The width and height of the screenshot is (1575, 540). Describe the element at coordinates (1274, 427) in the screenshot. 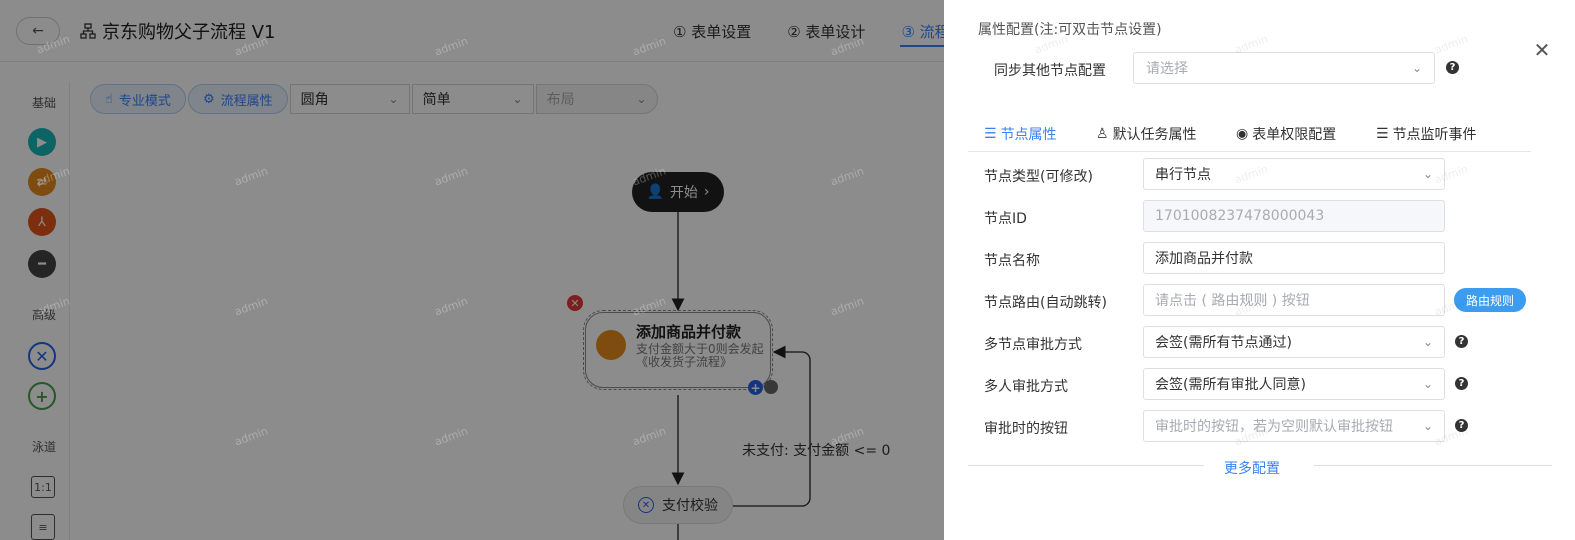

I see `approval-buttons-placeholder: 审批时的按钮，若为空则默认审批按钮` at that location.